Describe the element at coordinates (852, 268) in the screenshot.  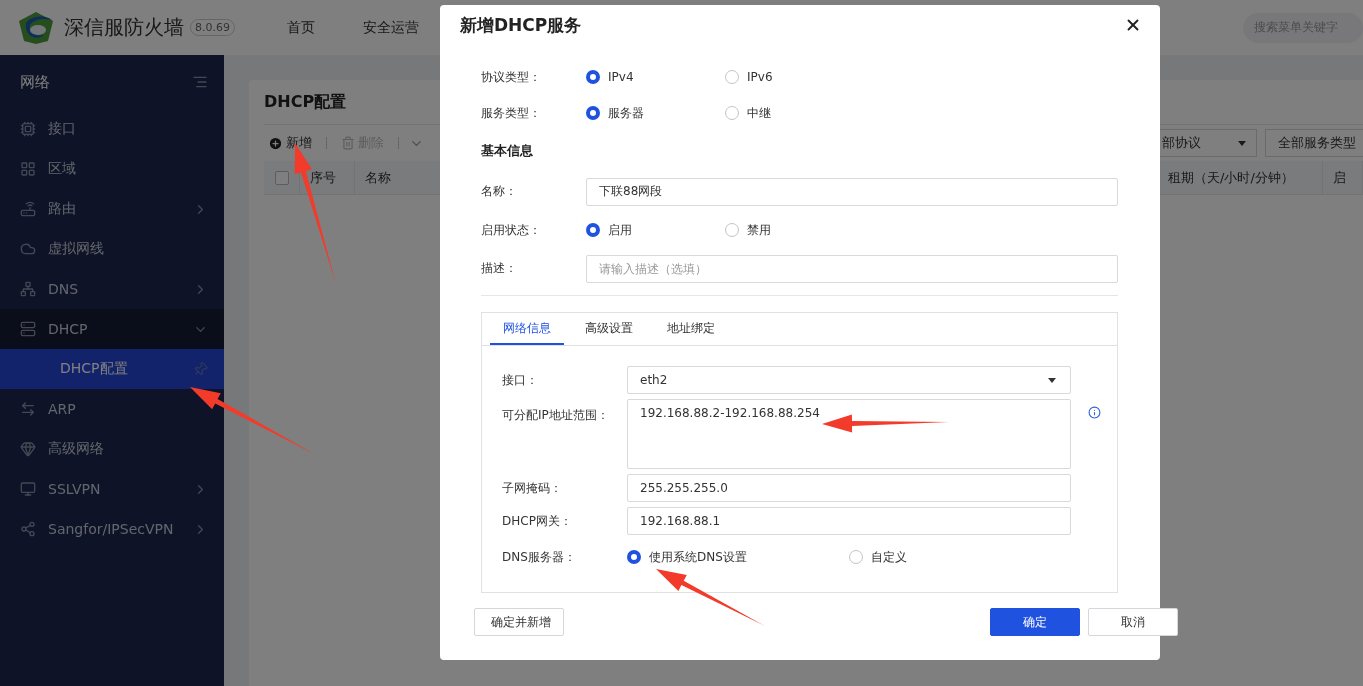
I see `text-field: 请输入描述（选填）` at that location.